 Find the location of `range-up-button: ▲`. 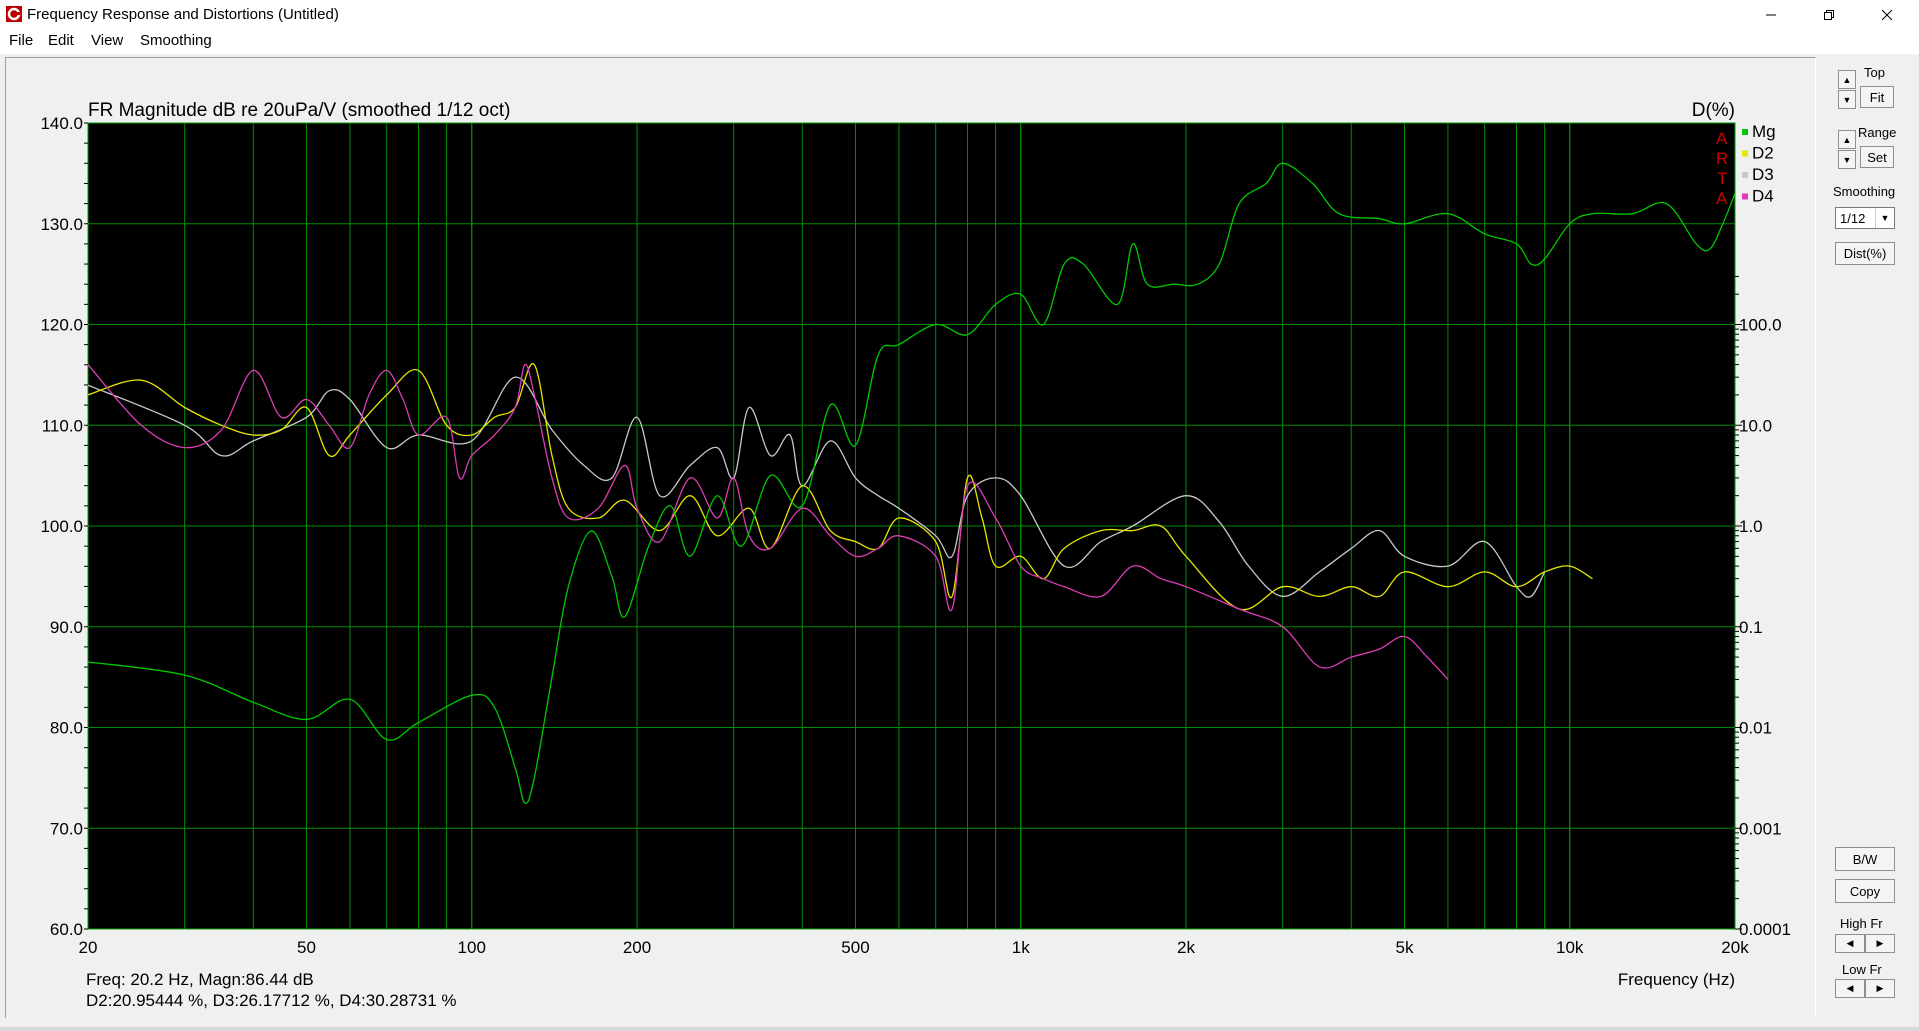

range-up-button: ▲ is located at coordinates (1847, 139).